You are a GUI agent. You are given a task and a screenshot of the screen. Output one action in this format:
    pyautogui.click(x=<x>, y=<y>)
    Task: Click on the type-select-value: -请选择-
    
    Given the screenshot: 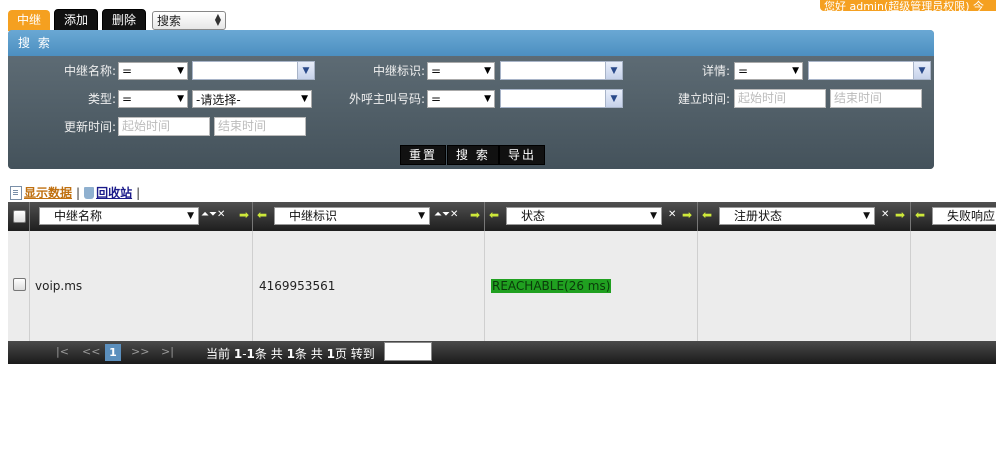 What is the action you would take?
    pyautogui.click(x=218, y=99)
    